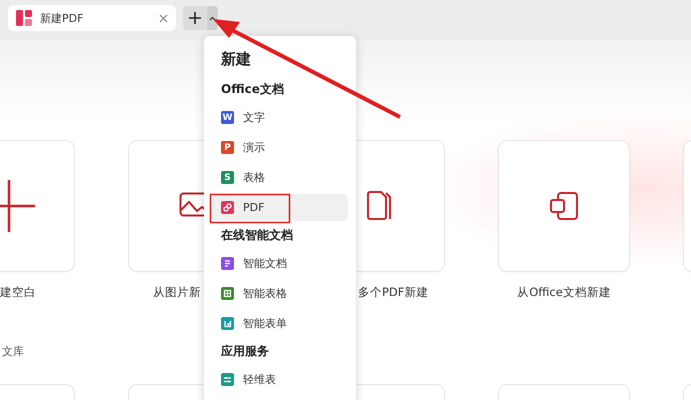  I want to click on plus-icon, so click(195, 18).